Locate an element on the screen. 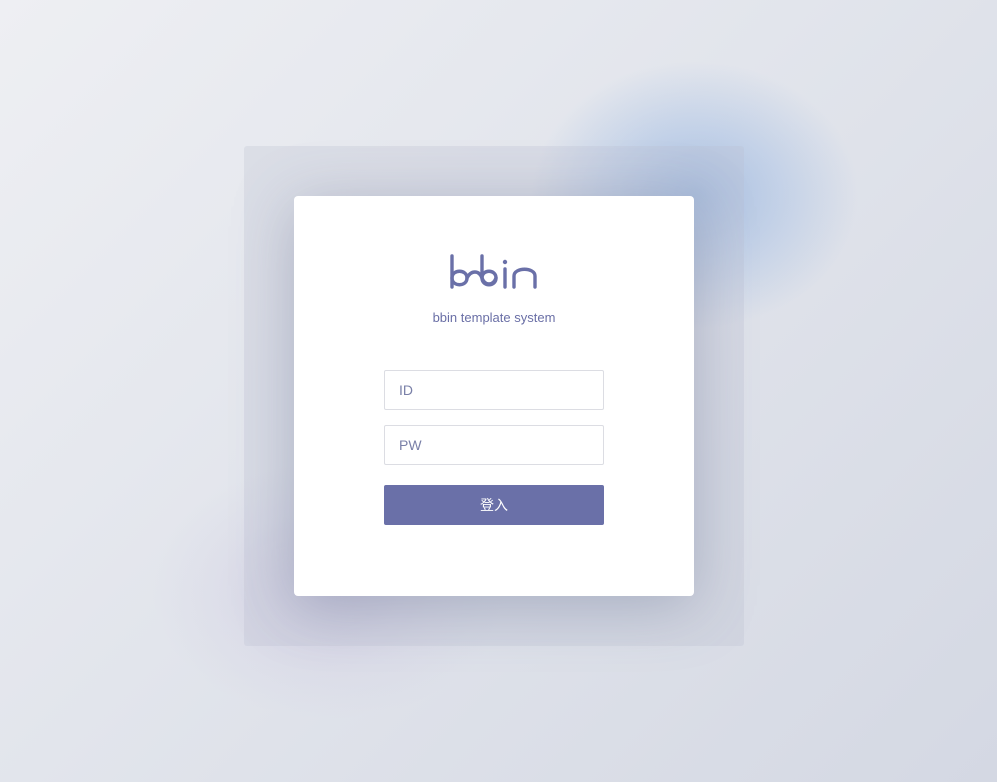  system-subtitle: bbin template system is located at coordinates (494, 317).